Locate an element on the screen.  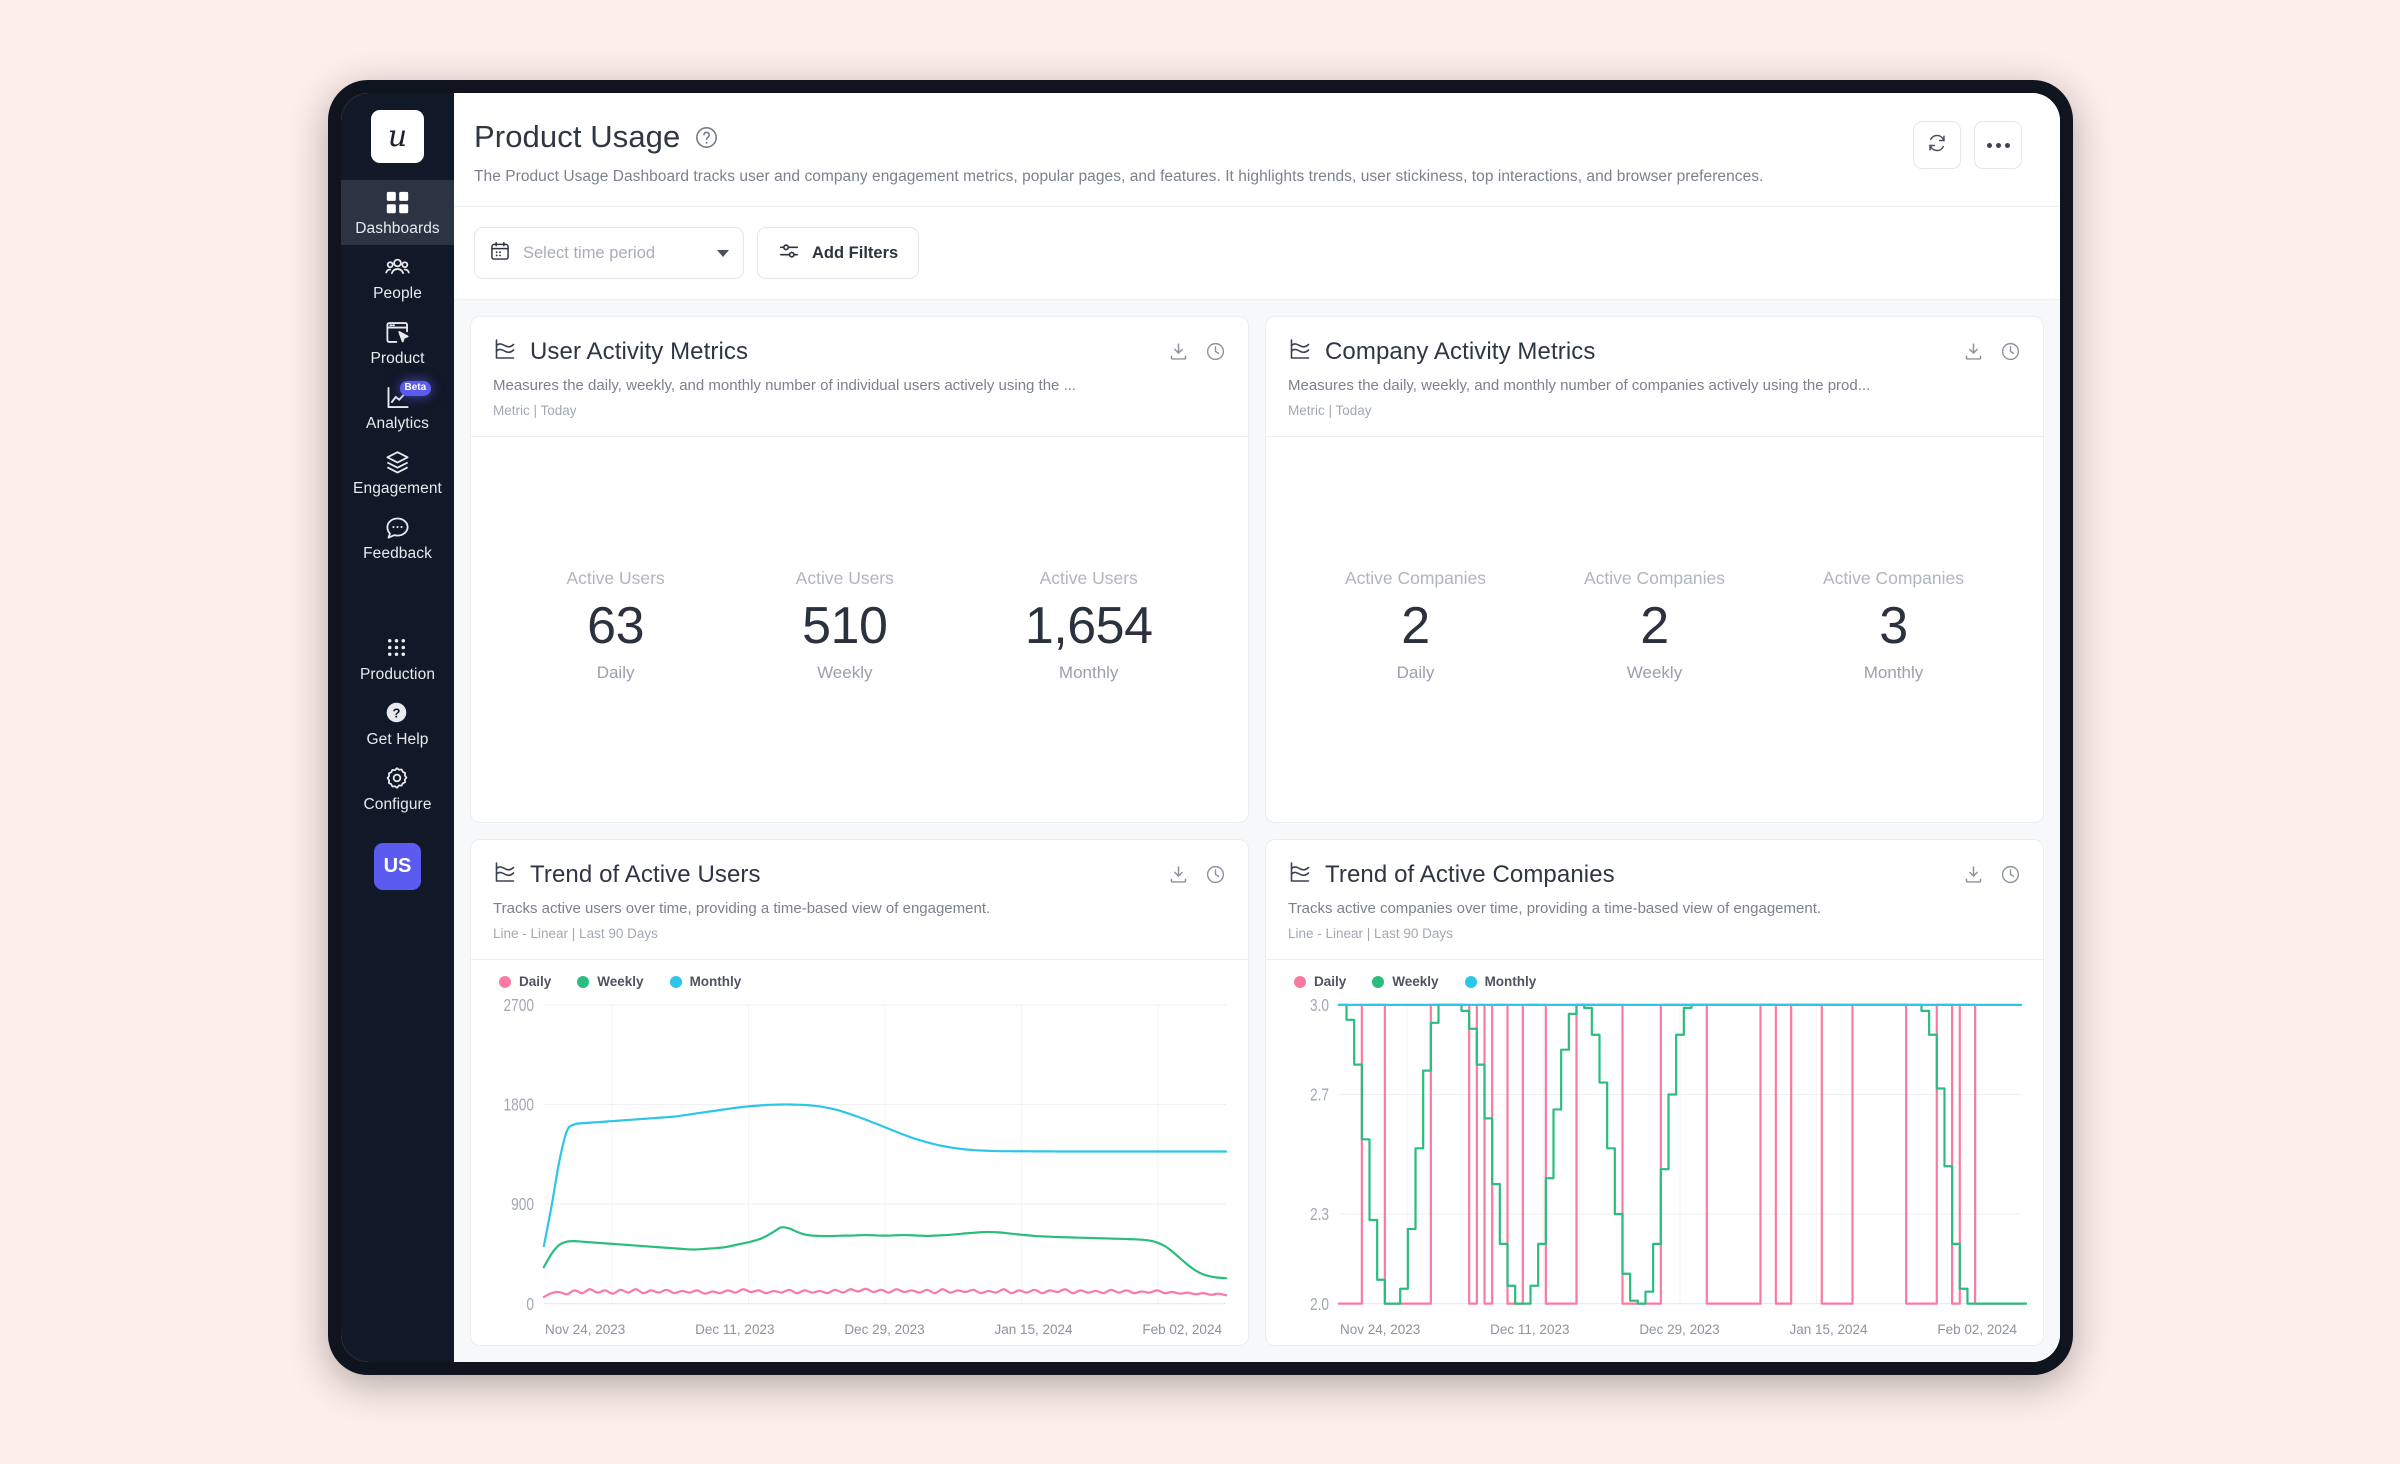
add-filters-label: Add Filters is located at coordinates (855, 252).